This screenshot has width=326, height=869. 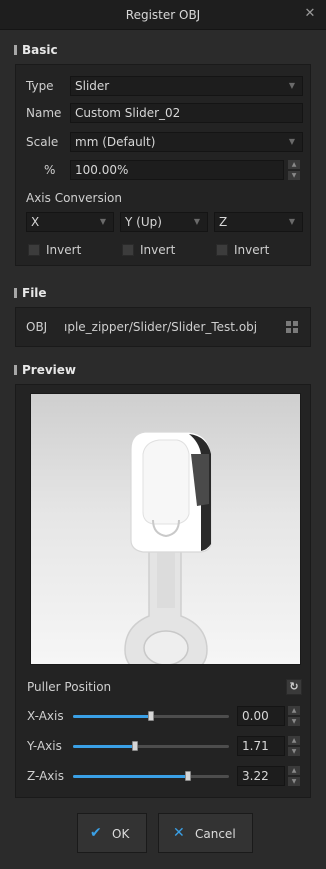 What do you see at coordinates (30, 293) in the screenshot?
I see `section-file-heading: File` at bounding box center [30, 293].